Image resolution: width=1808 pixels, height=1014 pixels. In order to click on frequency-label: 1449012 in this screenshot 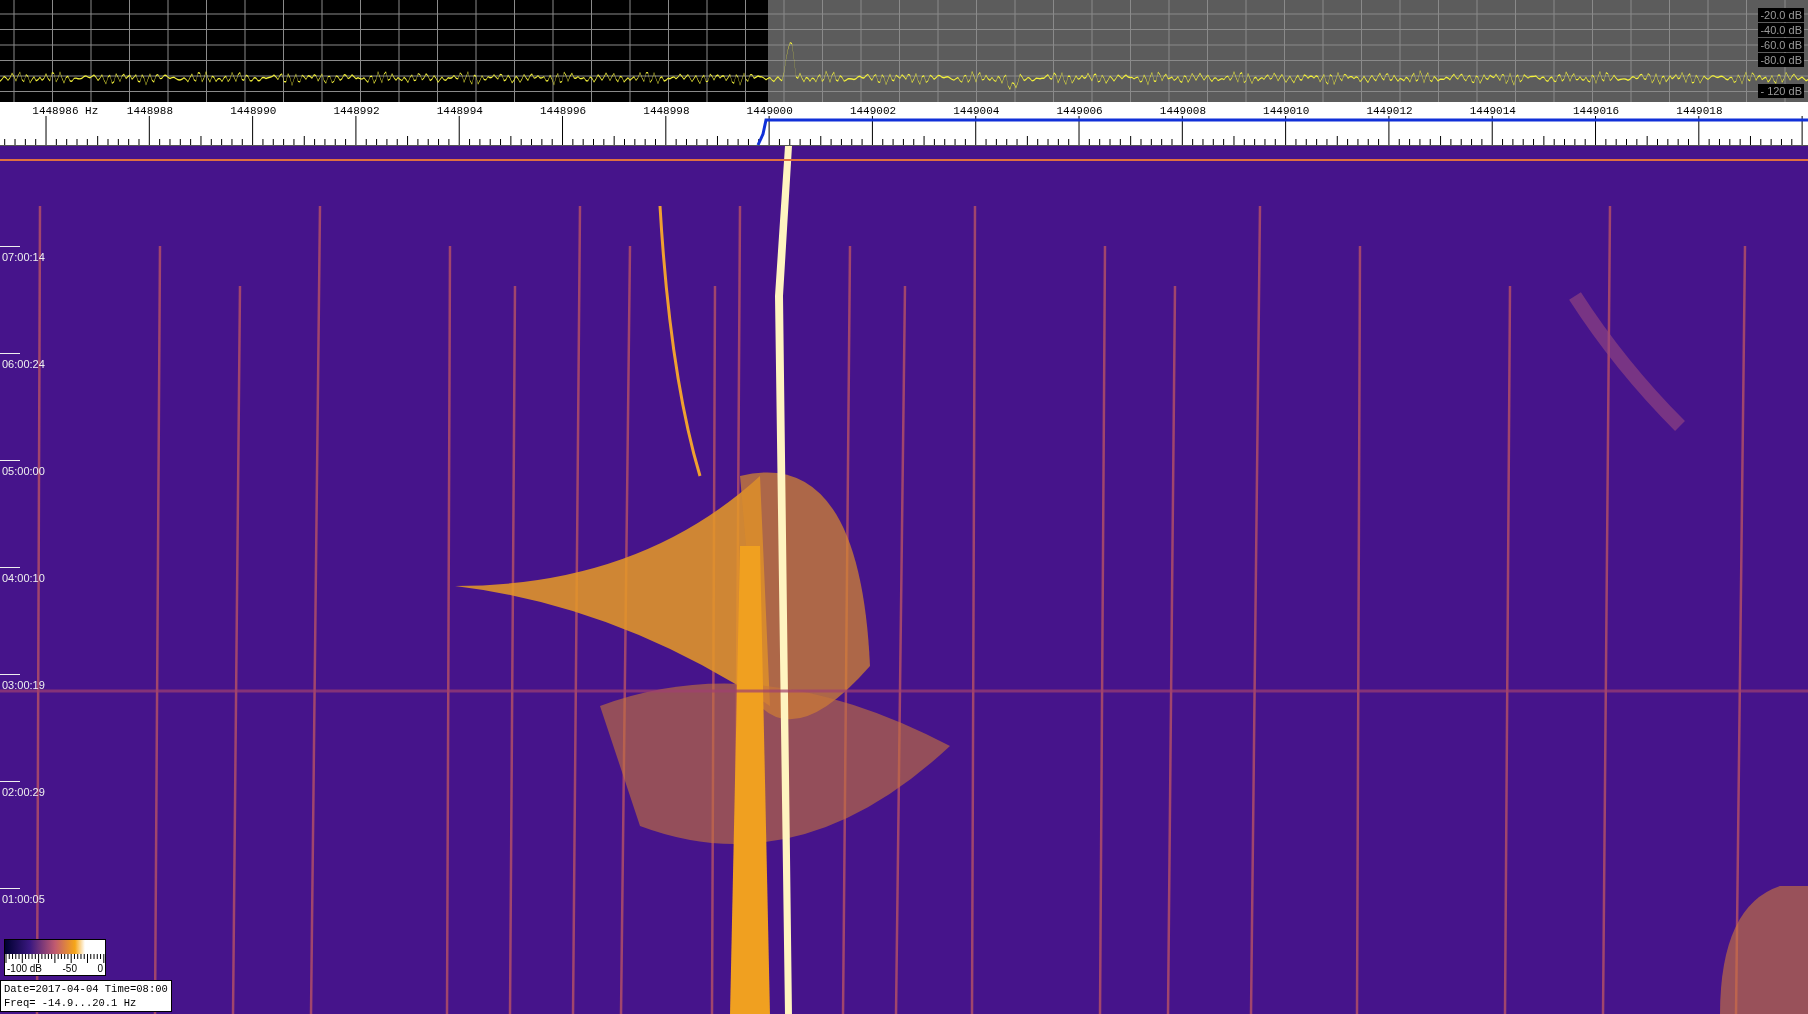, I will do `click(1389, 111)`.